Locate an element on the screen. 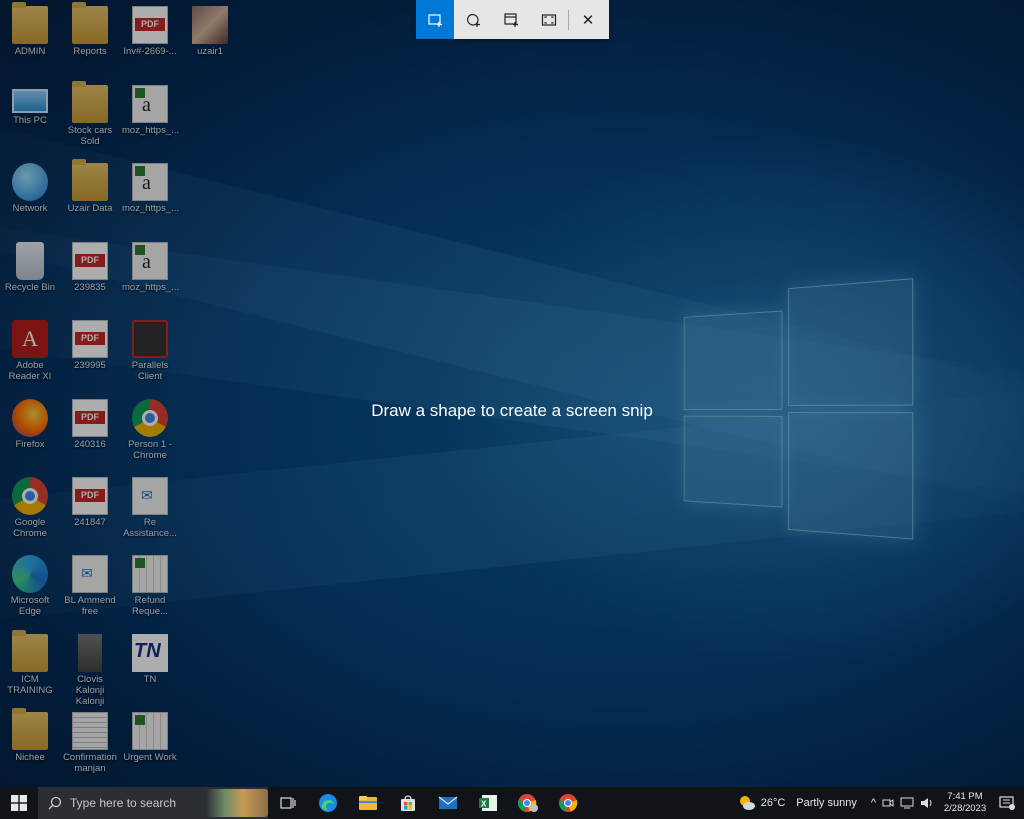 Image resolution: width=1024 pixels, height=819 pixels. svg-text: X is located at coordinates (484, 804).